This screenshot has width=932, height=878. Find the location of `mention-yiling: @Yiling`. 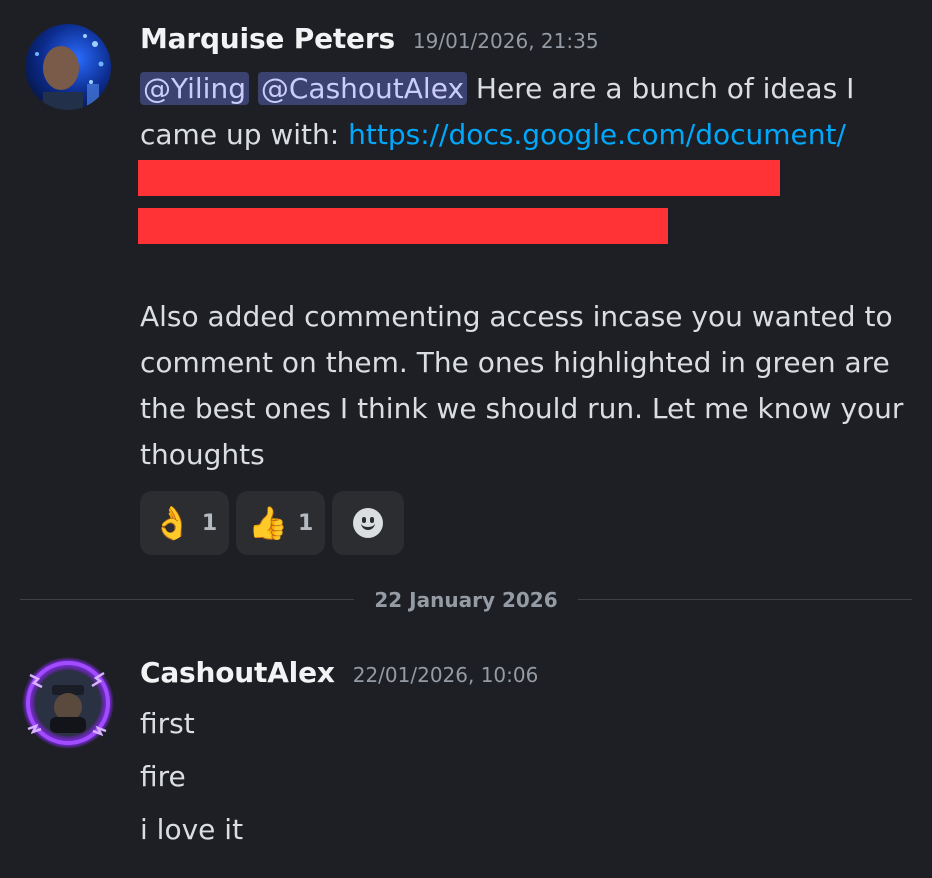

mention-yiling: @Yiling is located at coordinates (194, 88).